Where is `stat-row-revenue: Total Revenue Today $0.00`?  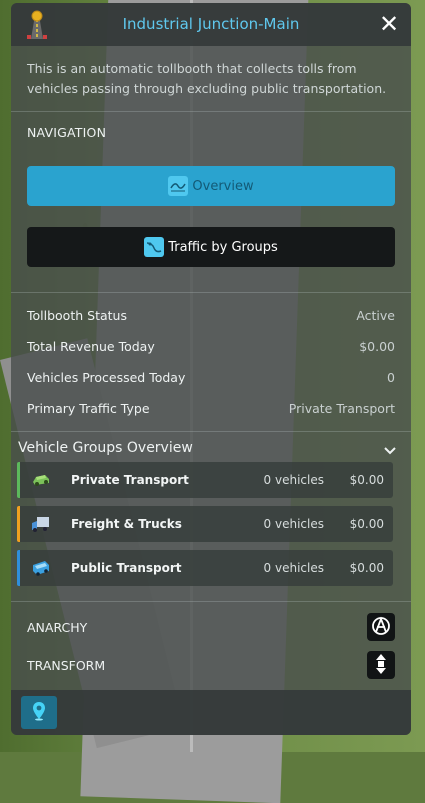 stat-row-revenue: Total Revenue Today $0.00 is located at coordinates (211, 346).